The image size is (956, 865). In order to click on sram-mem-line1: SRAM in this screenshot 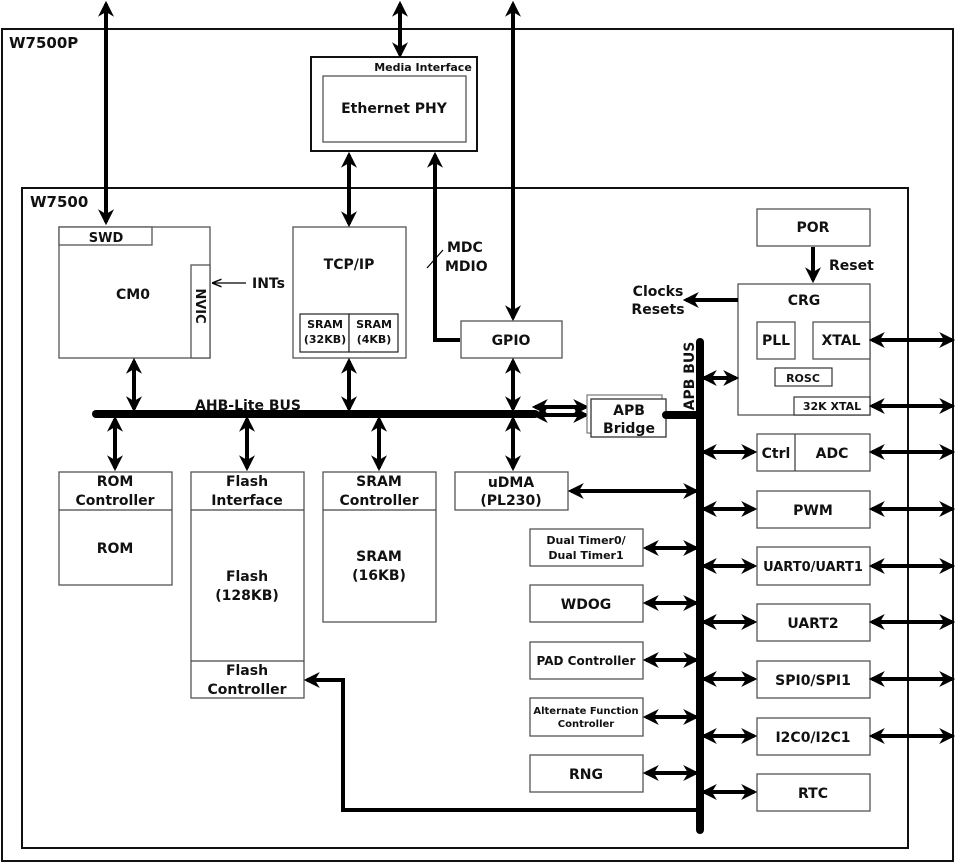, I will do `click(379, 557)`.